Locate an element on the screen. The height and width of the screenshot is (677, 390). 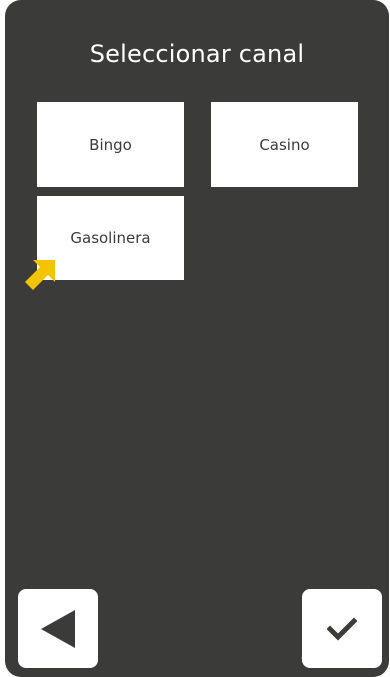
triangle-left-icon is located at coordinates (58, 628).